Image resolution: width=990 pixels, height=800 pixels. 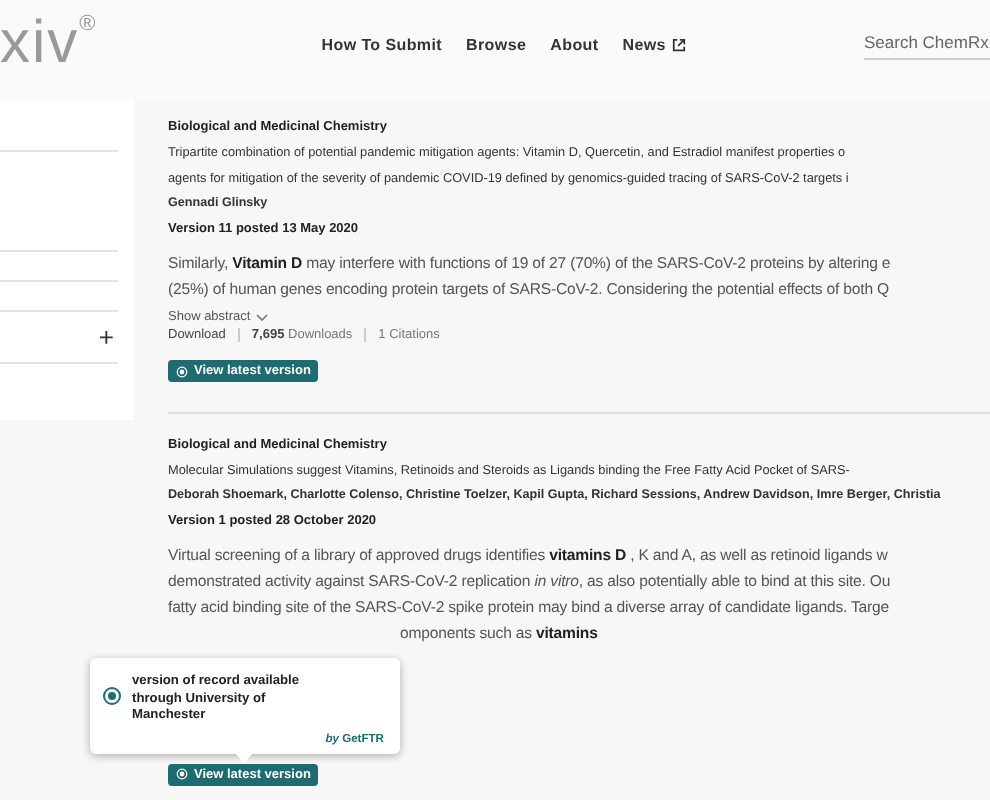 What do you see at coordinates (382, 45) in the screenshot?
I see `nav-link: How To Submit` at bounding box center [382, 45].